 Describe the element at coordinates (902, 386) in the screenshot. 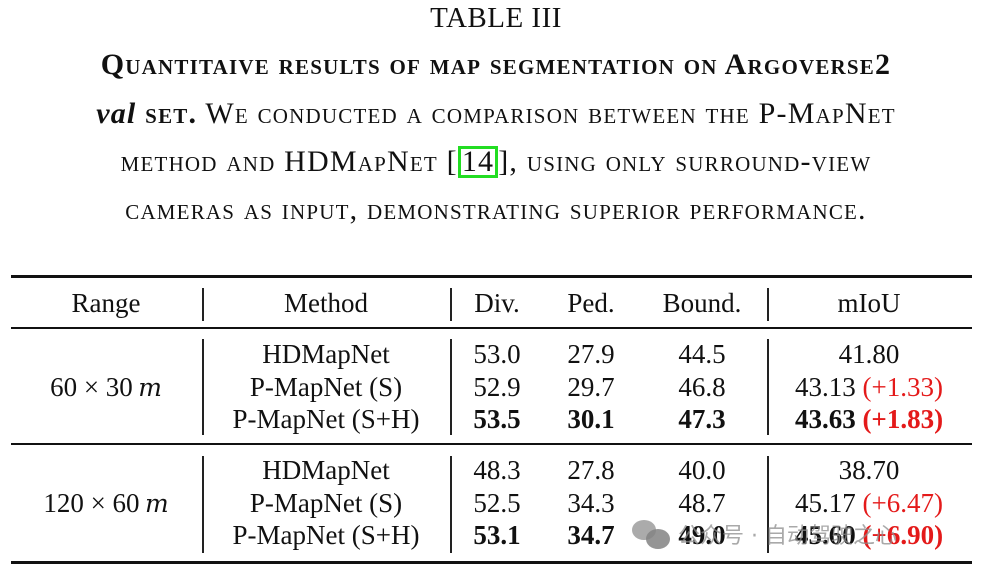

I see `miou-delta: (+1.33)` at that location.